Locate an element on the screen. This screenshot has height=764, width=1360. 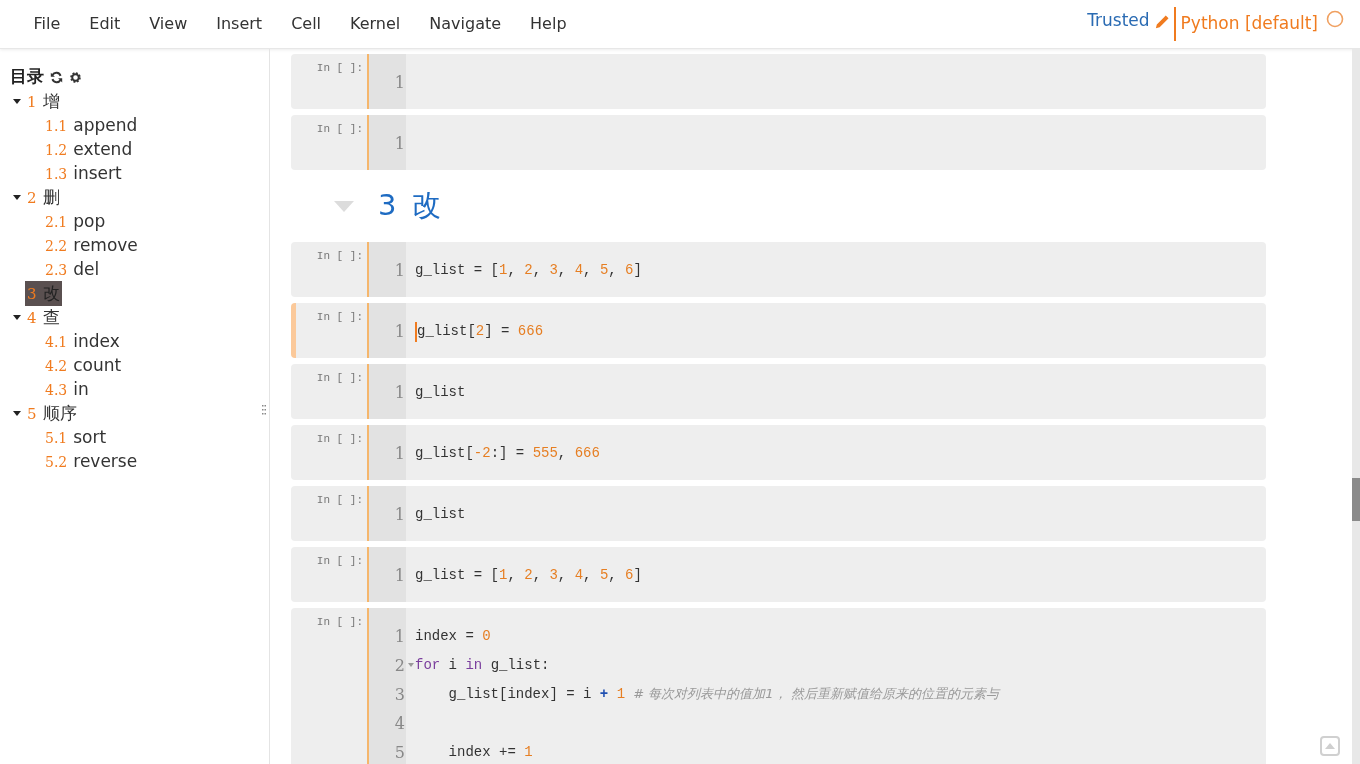
refresh-icon is located at coordinates (56, 77).